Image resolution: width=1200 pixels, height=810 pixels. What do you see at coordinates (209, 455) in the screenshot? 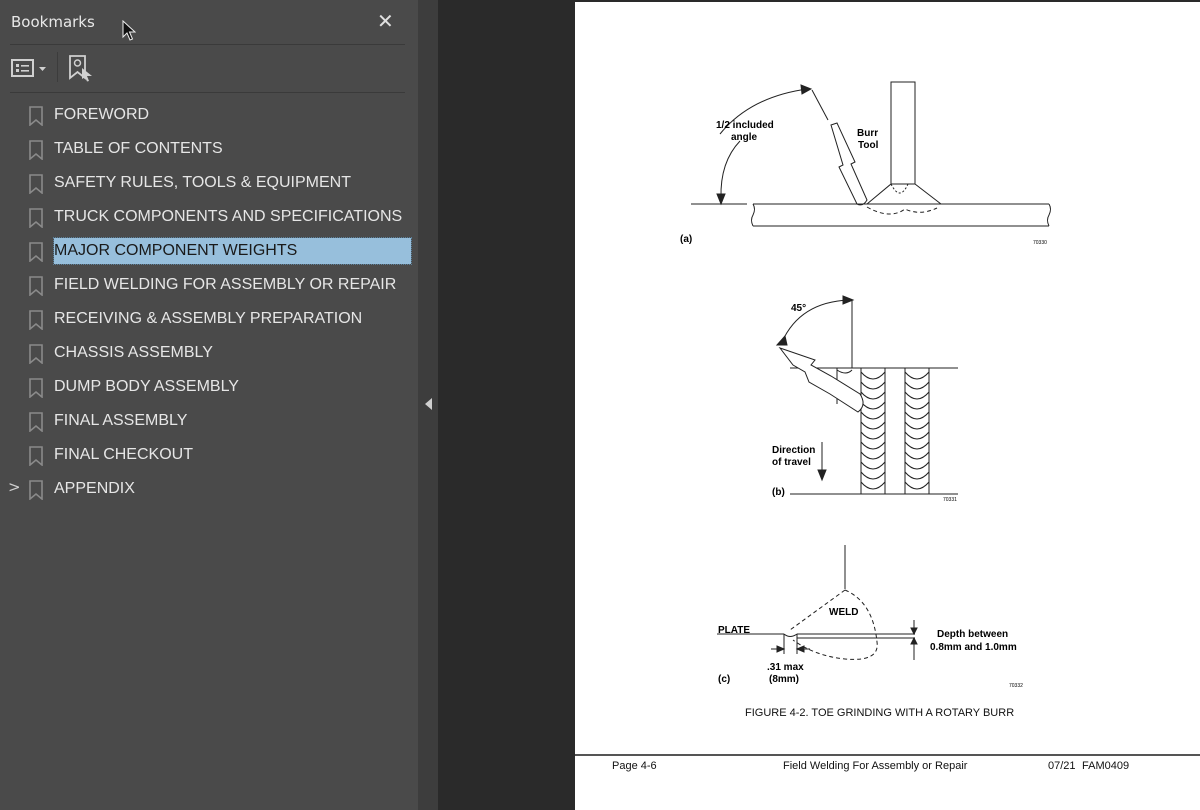
I see `bookmark-item: FINAL CHECKOUT` at bounding box center [209, 455].